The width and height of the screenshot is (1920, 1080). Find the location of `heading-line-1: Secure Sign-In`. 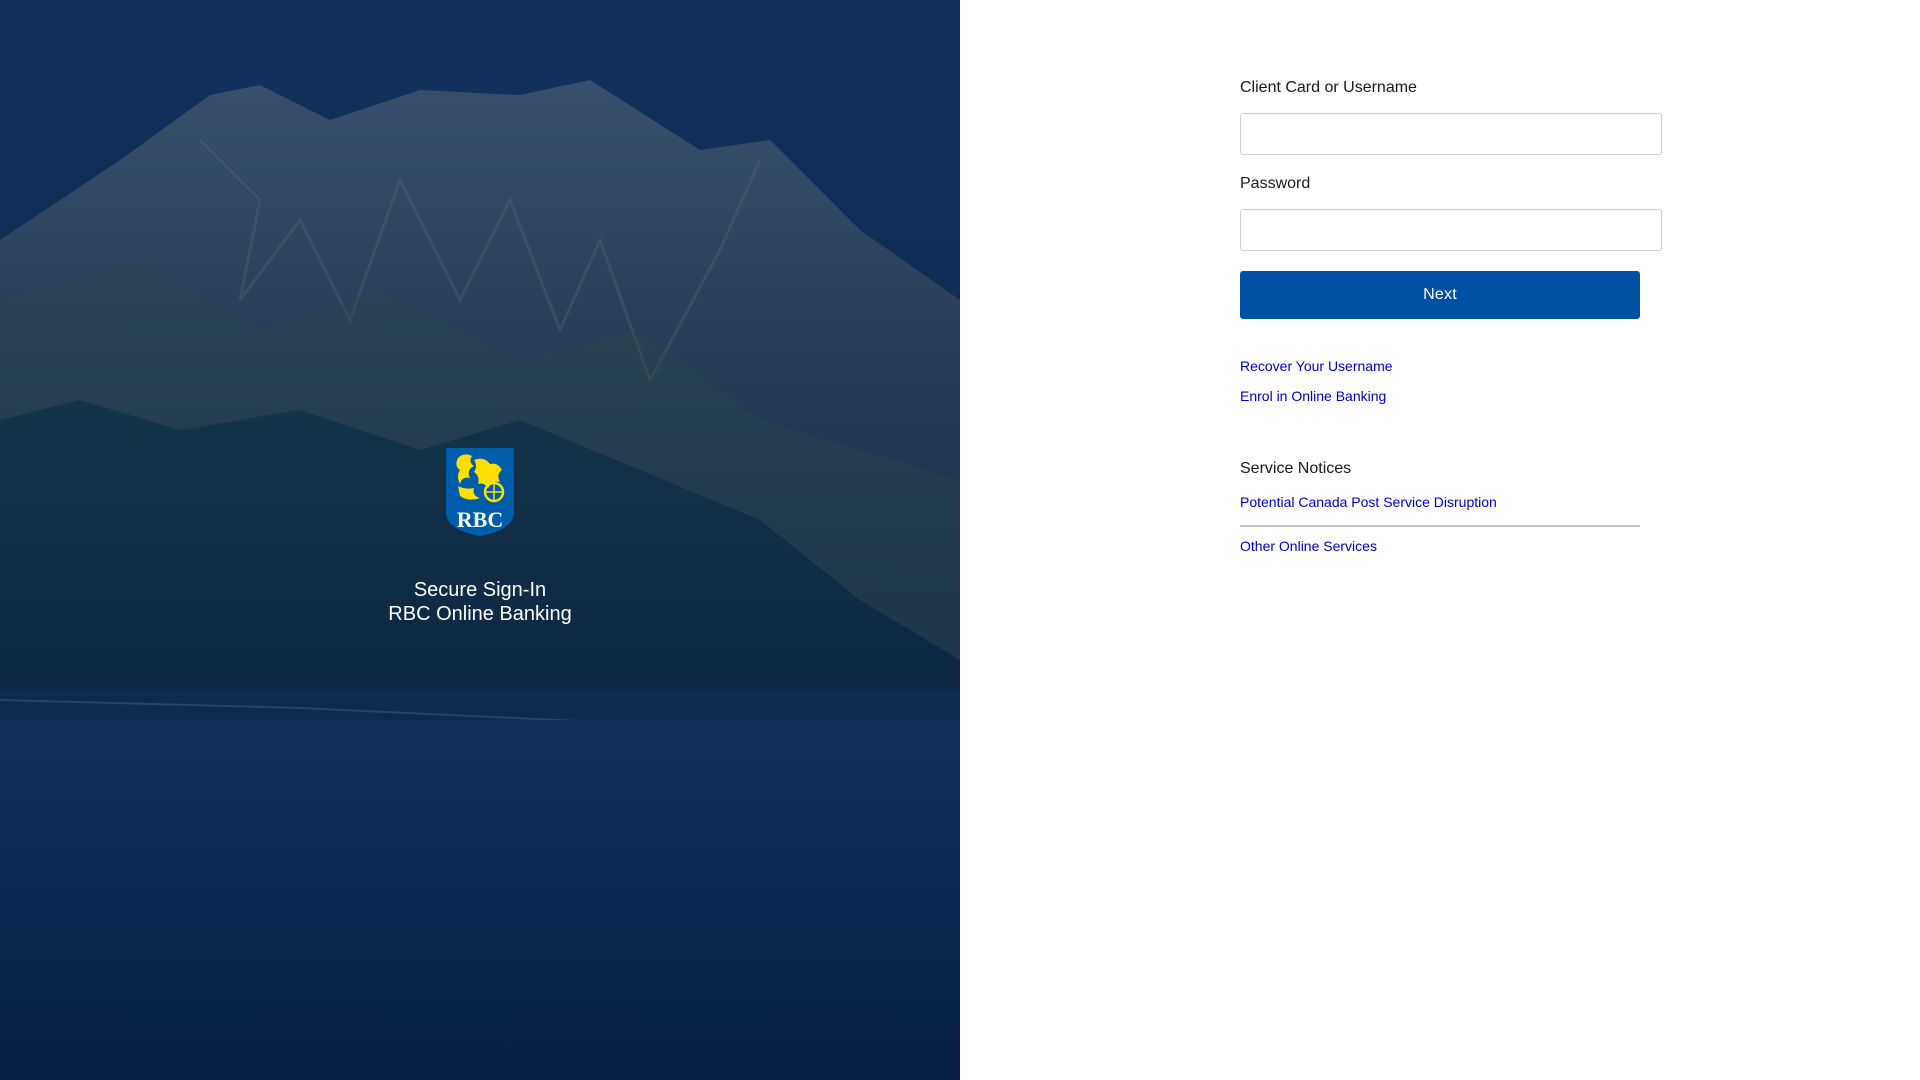

heading-line-1: Secure Sign-In is located at coordinates (480, 590).